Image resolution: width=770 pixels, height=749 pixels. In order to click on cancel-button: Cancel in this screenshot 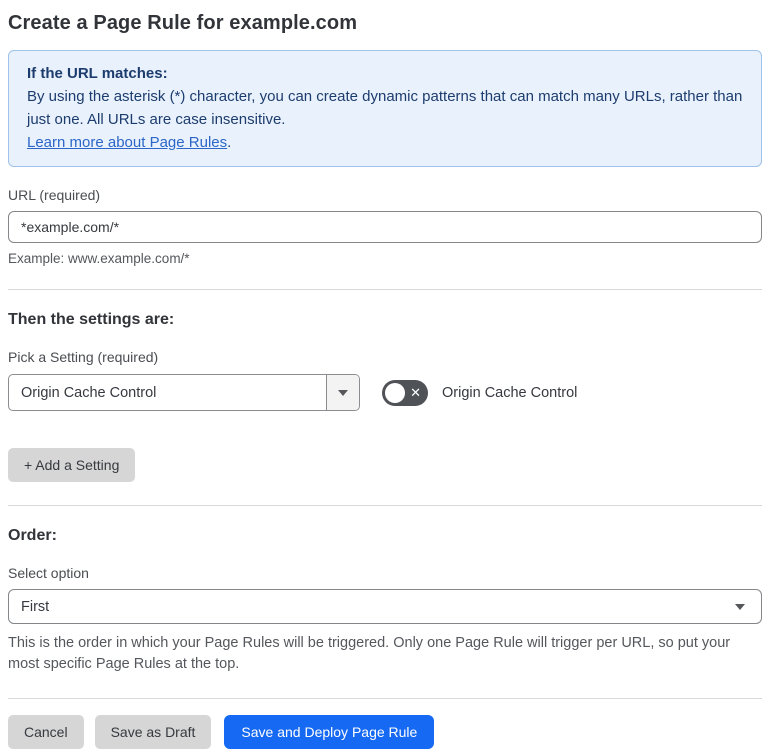, I will do `click(46, 732)`.